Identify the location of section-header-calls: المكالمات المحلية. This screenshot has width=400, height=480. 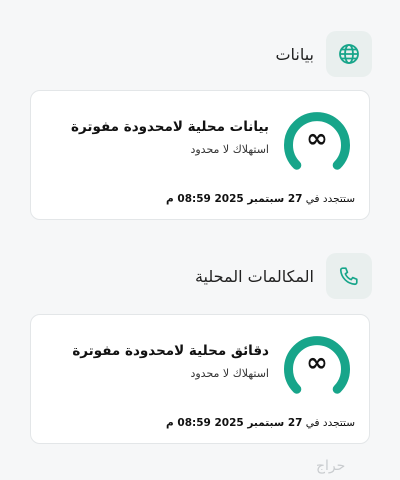
(200, 276).